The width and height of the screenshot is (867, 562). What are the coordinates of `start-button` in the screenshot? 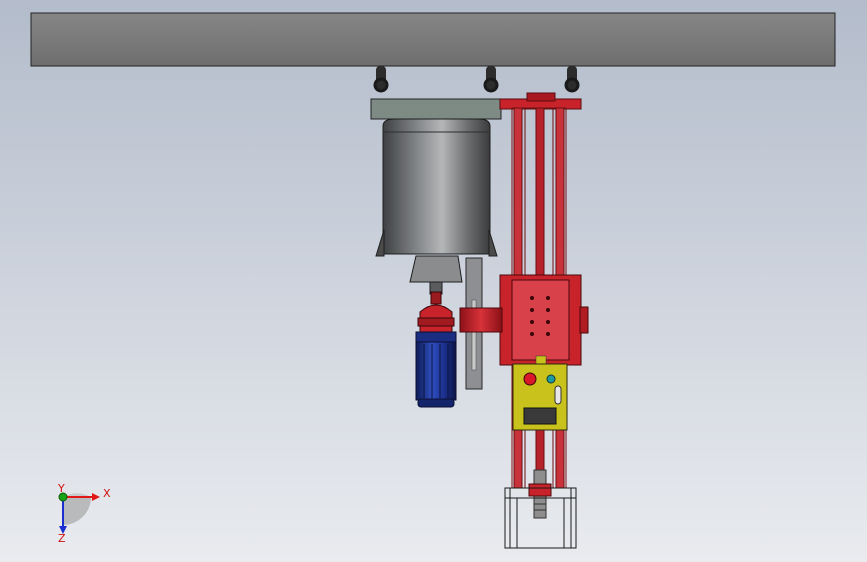 It's located at (551, 379).